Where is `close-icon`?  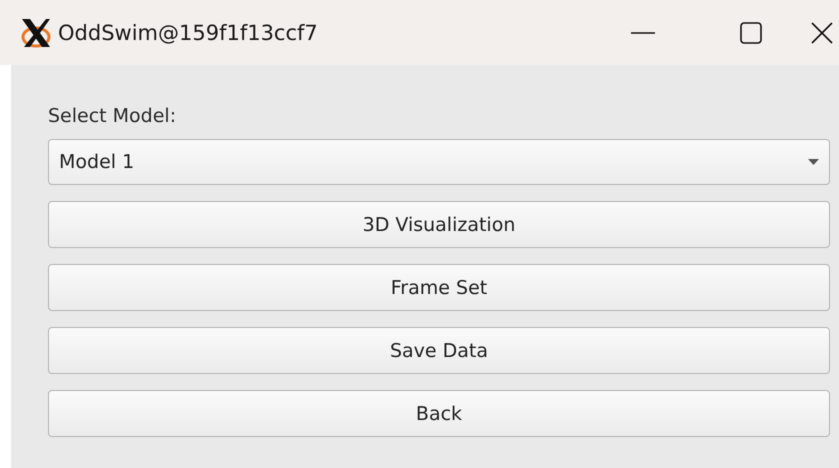
close-icon is located at coordinates (822, 33).